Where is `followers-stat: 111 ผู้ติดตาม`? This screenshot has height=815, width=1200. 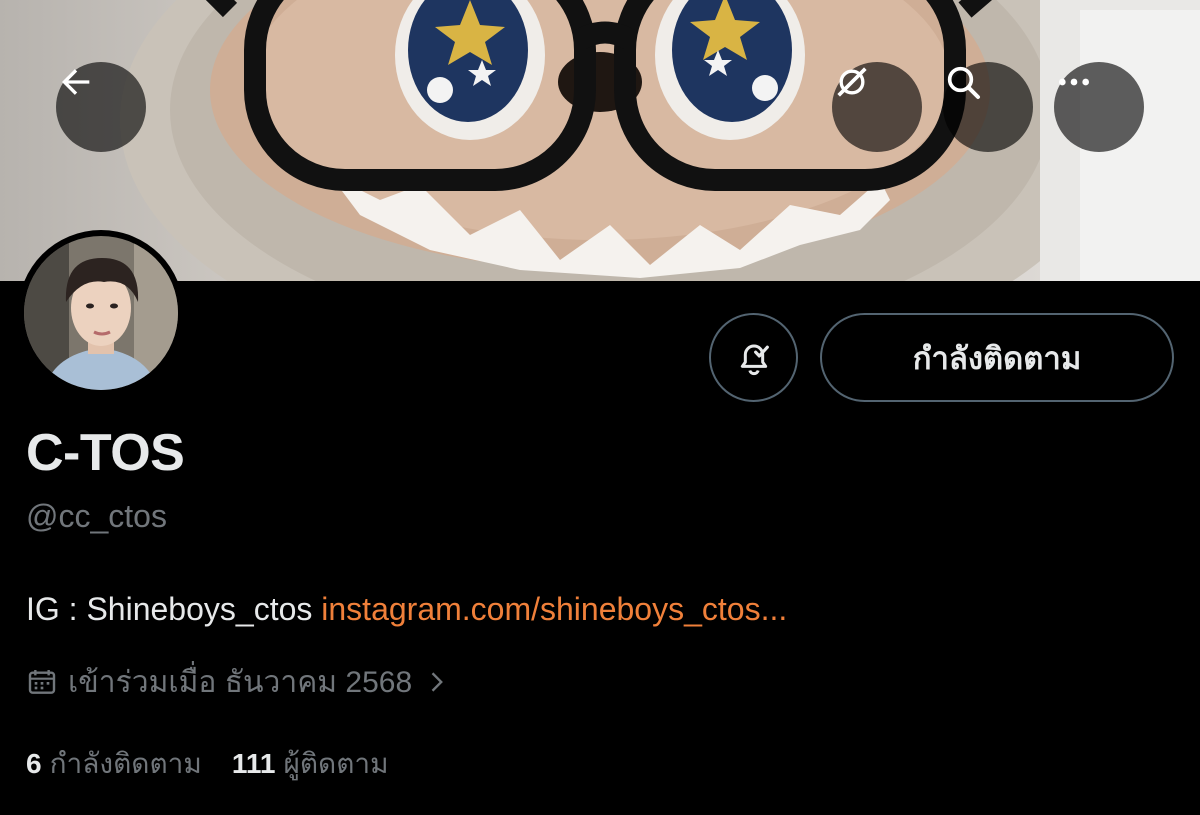
followers-stat: 111 ผู้ติดตาม is located at coordinates (310, 764).